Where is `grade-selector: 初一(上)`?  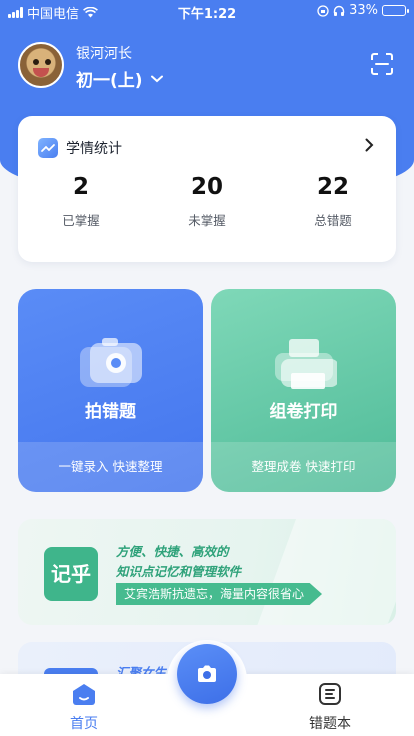 grade-selector: 初一(上) is located at coordinates (119, 78).